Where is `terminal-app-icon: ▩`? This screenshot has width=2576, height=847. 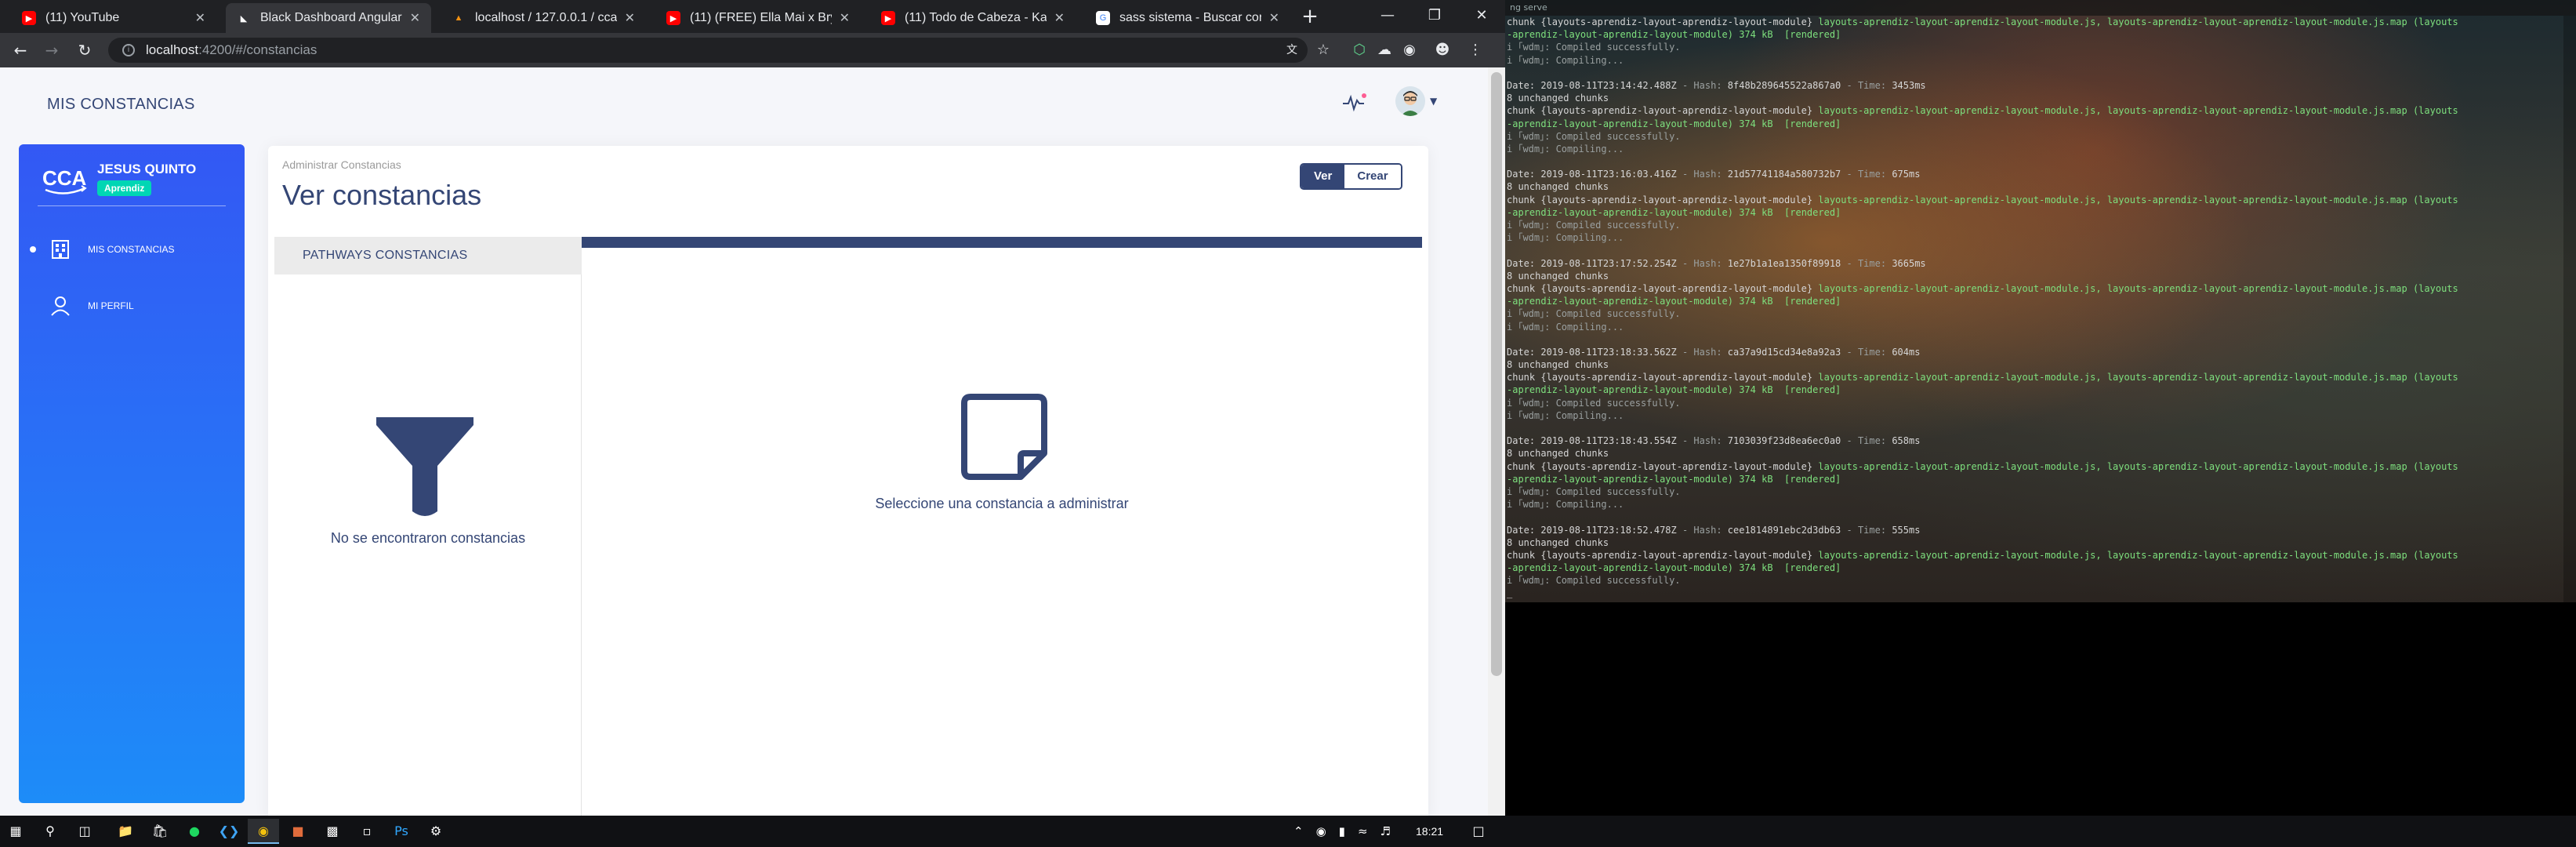
terminal-app-icon: ▩ is located at coordinates (332, 831).